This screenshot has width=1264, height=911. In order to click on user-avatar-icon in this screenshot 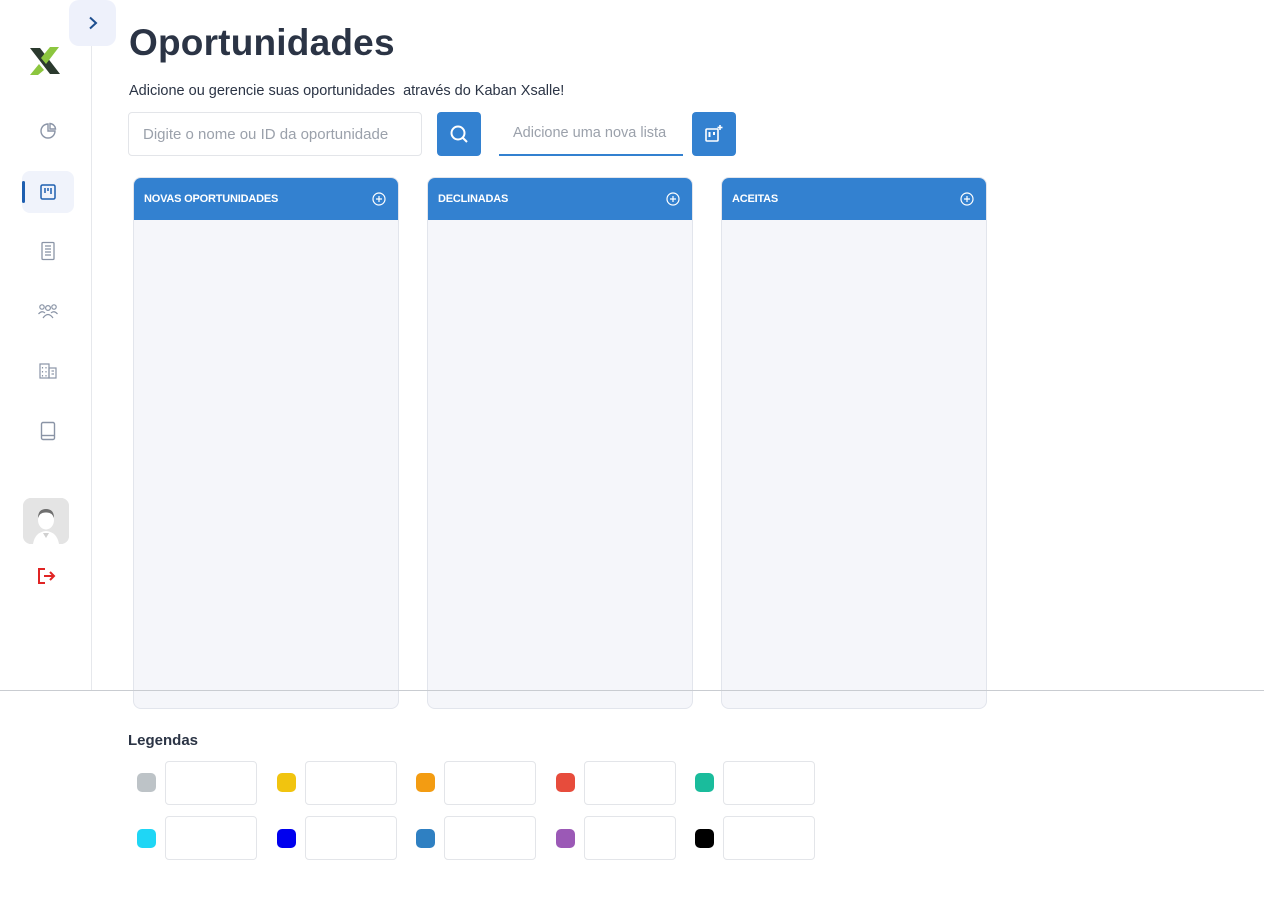, I will do `click(46, 521)`.